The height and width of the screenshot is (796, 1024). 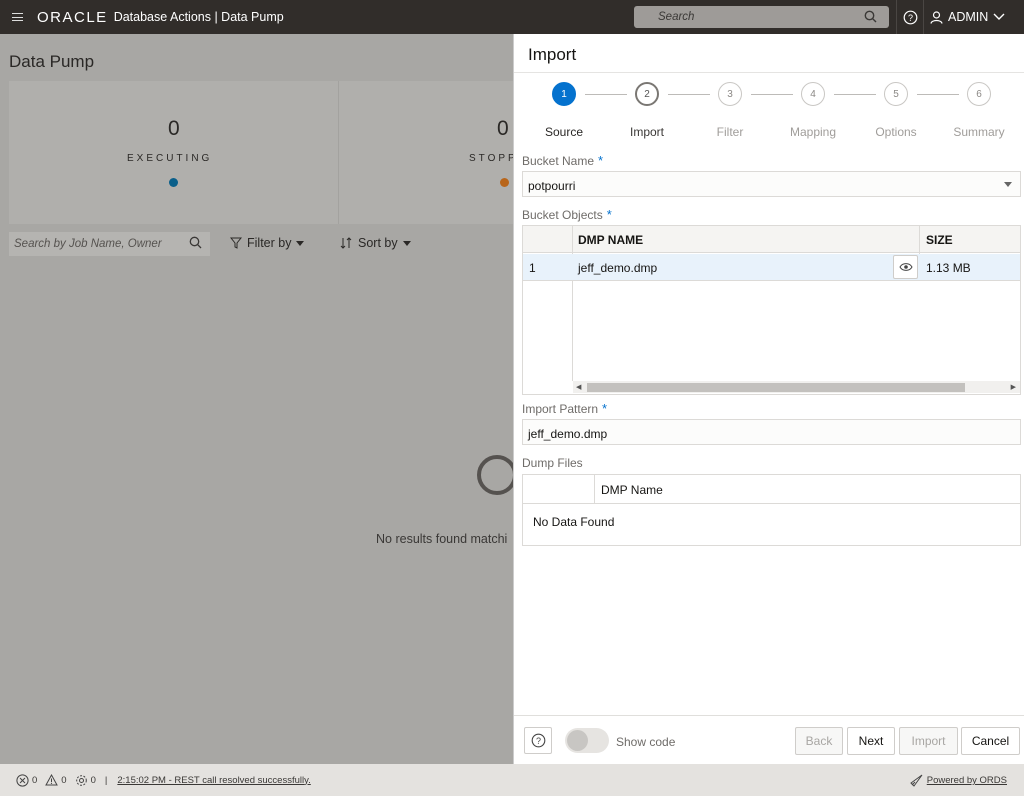 I want to click on bucket-name-value: potpourri, so click(x=552, y=186).